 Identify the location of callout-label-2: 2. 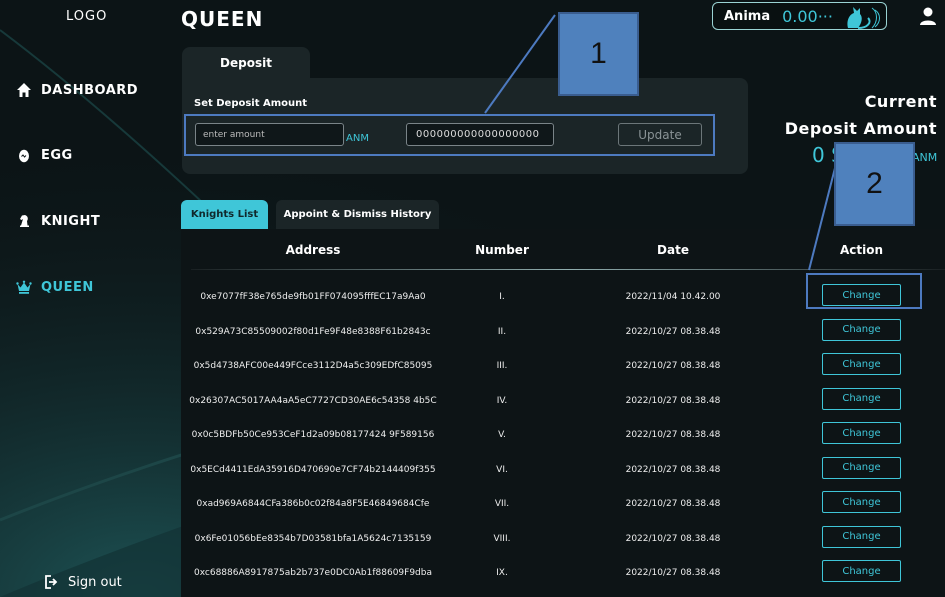
(874, 184).